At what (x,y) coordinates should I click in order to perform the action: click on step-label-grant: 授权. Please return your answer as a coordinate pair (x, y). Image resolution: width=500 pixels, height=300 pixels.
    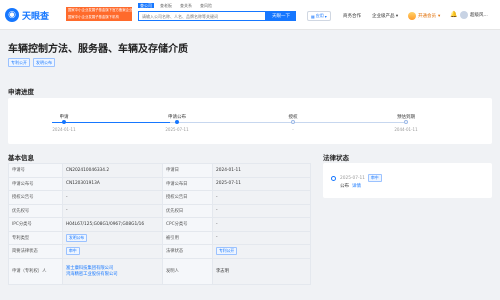
    Looking at the image, I should click on (293, 117).